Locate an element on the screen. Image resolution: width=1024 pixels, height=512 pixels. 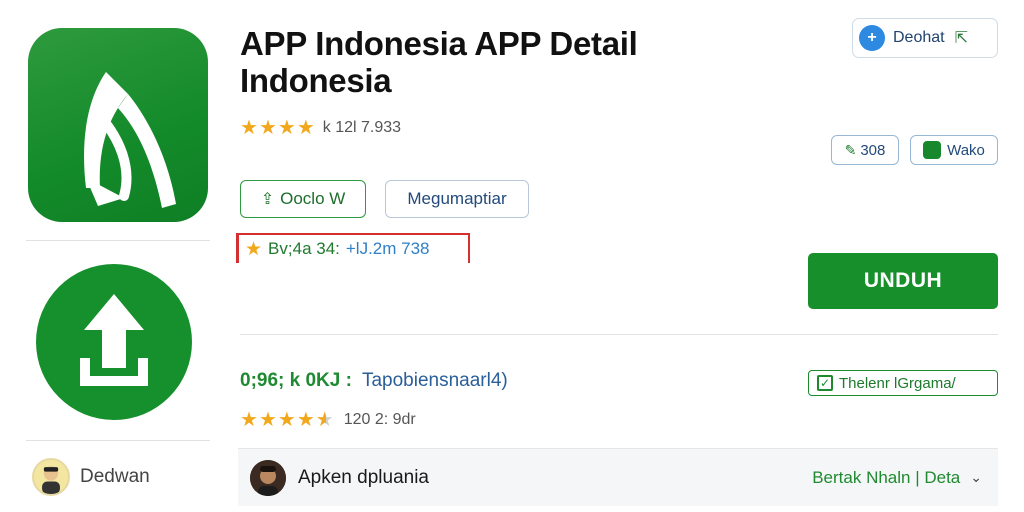
stats-rating-row: ★ ★ ★ ★ ★ 120 2: 9dr is located at coordinates (328, 420).